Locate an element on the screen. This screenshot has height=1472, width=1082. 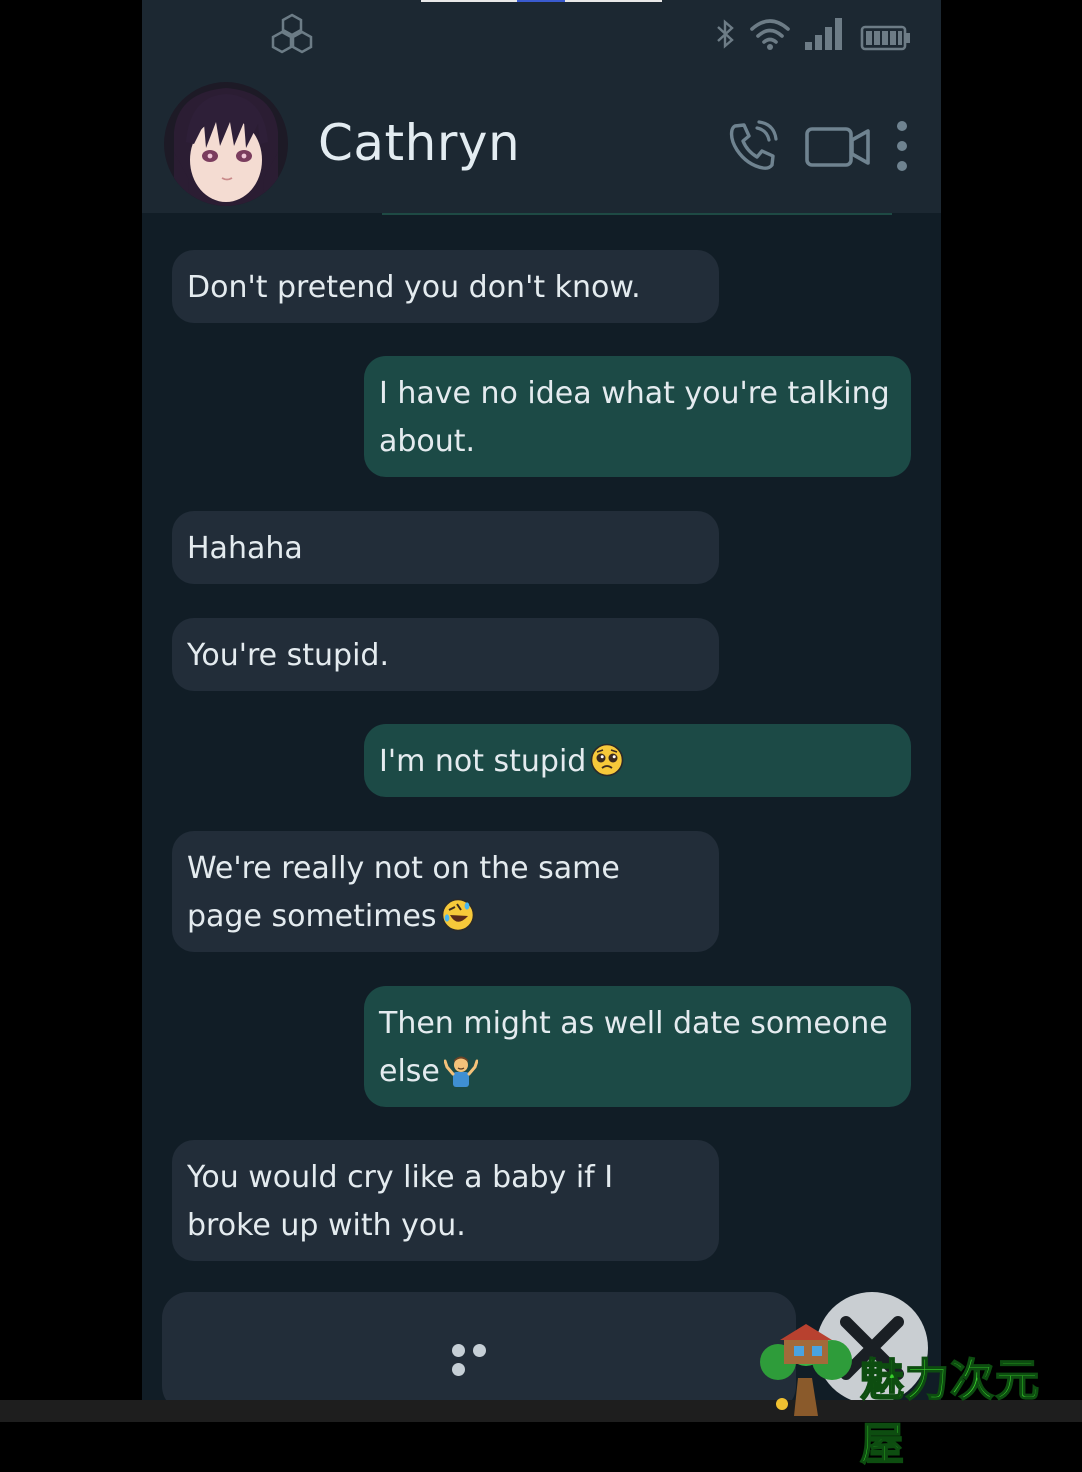
bluetooth-icon is located at coordinates (725, 34).